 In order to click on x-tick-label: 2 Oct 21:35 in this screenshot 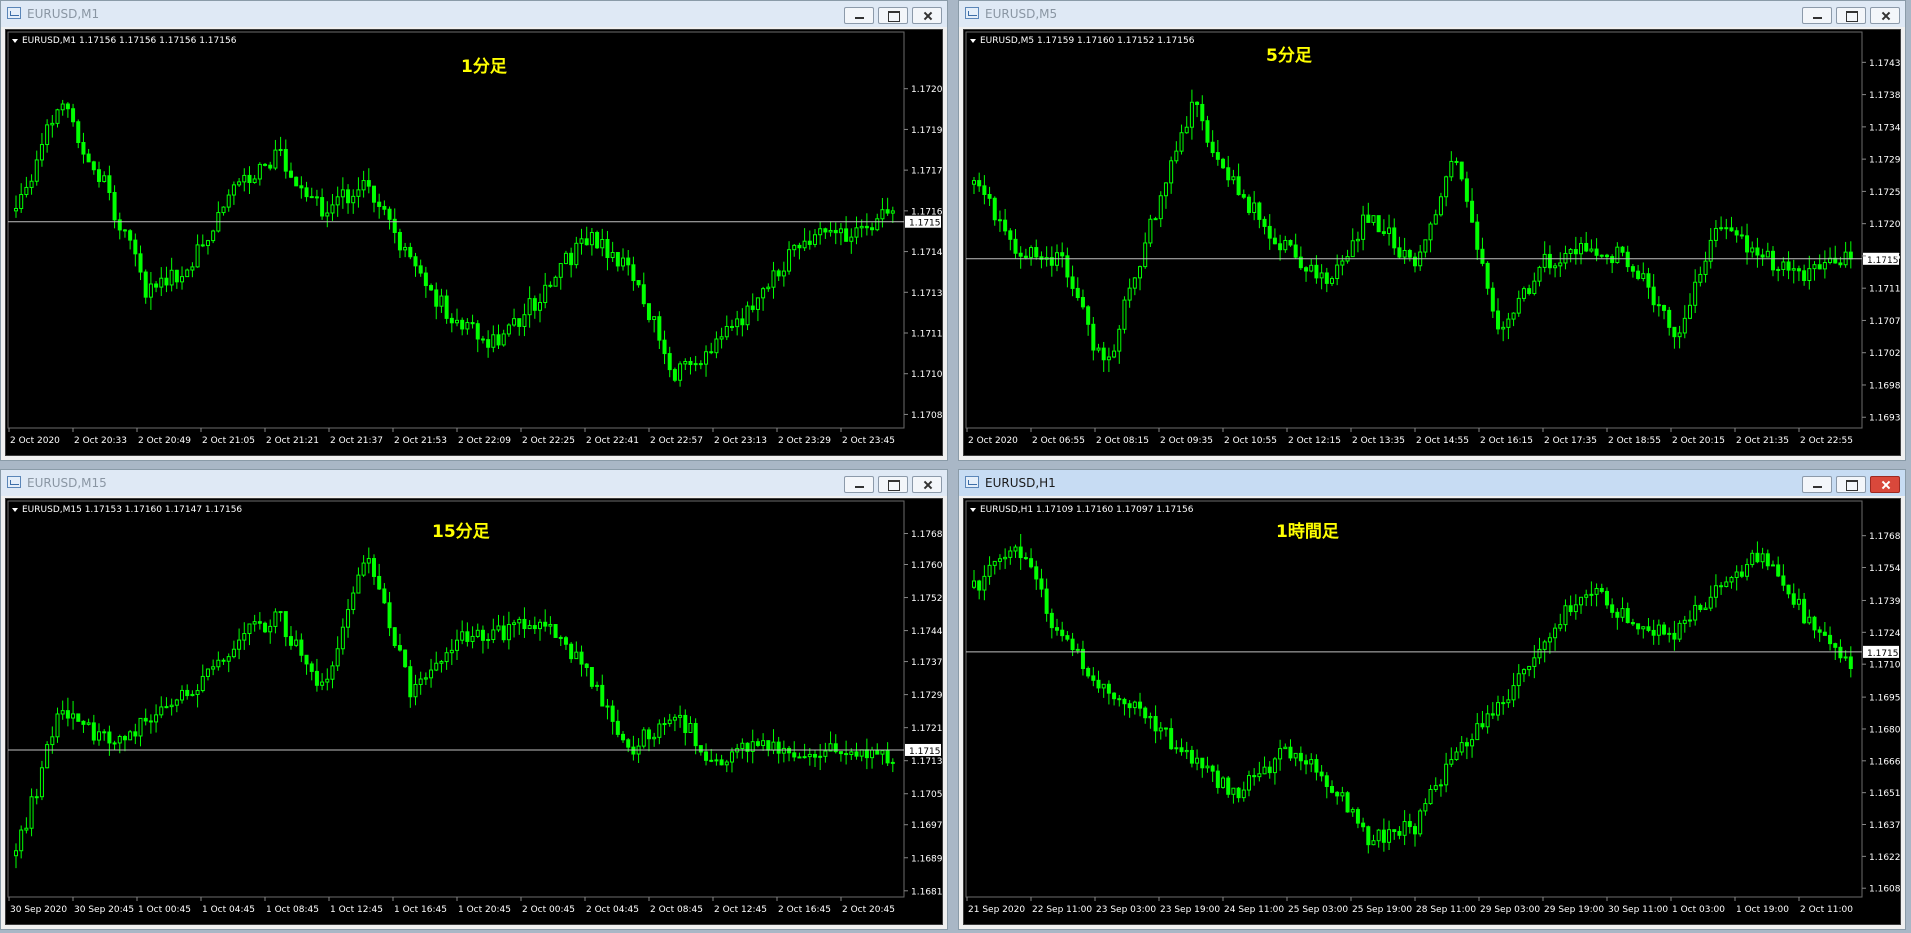, I will do `click(1762, 441)`.